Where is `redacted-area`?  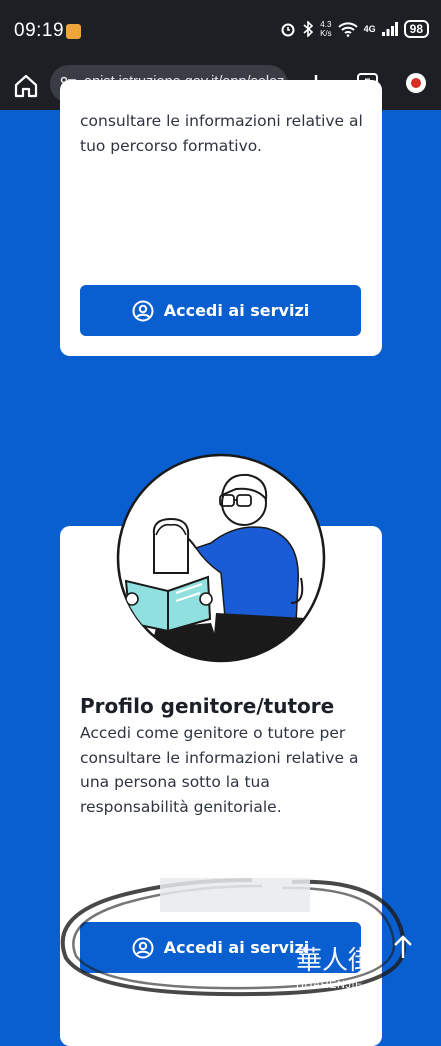
redacted-area is located at coordinates (235, 895).